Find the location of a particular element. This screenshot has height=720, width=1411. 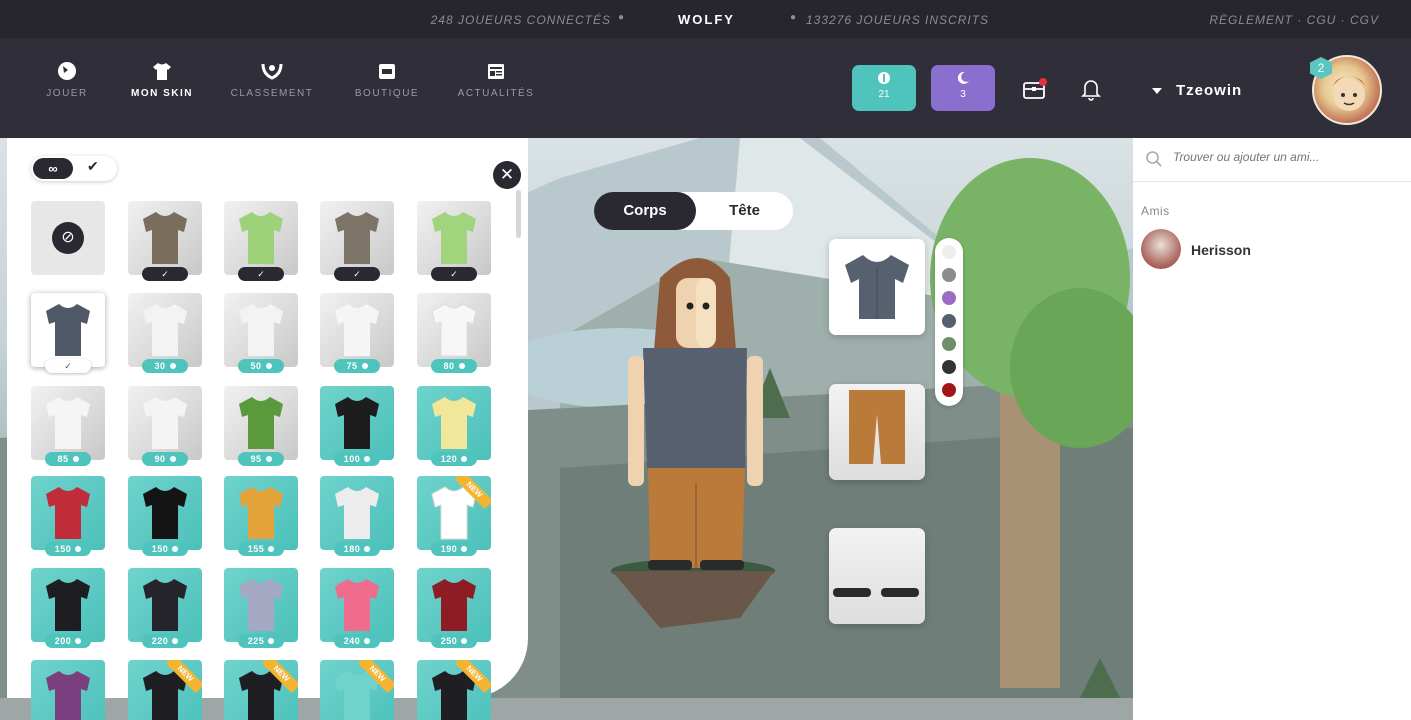

tab-tete: Tête is located at coordinates (744, 211).